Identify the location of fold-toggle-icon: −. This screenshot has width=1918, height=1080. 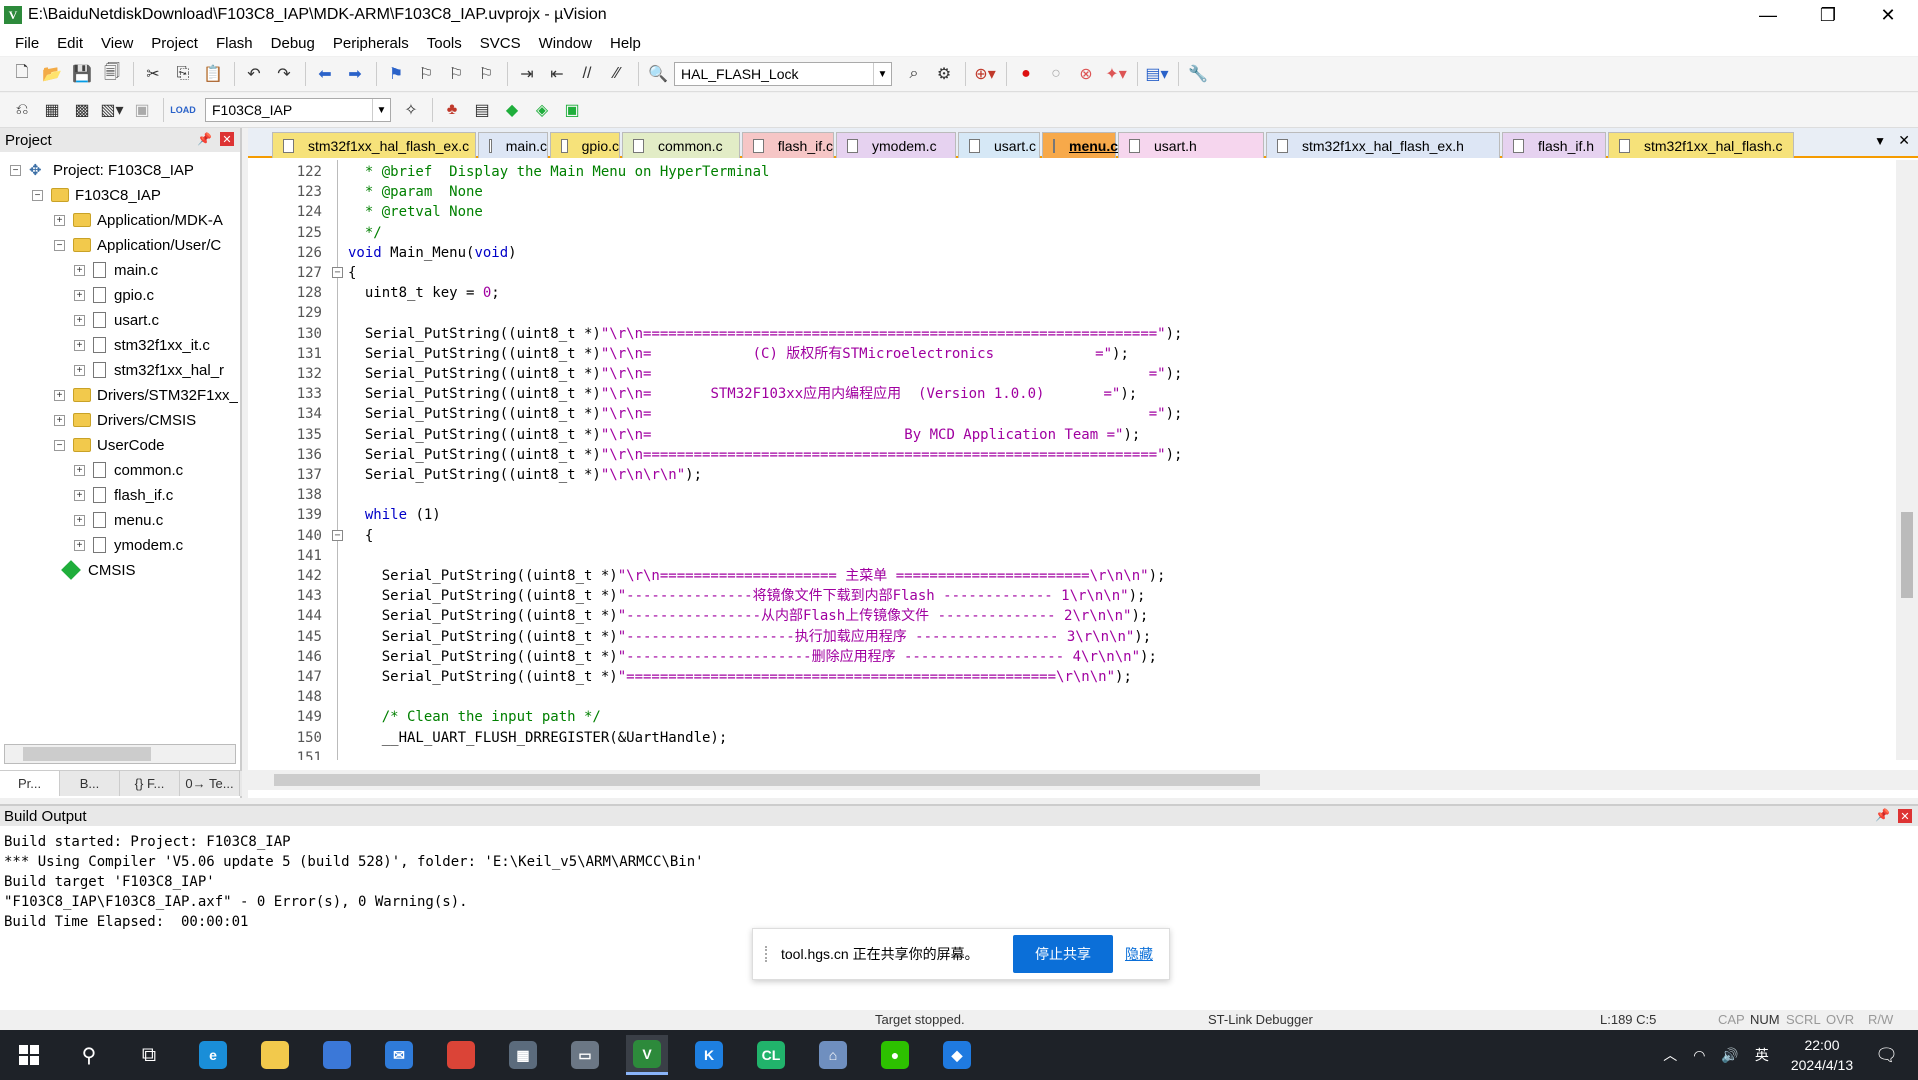
(337, 272).